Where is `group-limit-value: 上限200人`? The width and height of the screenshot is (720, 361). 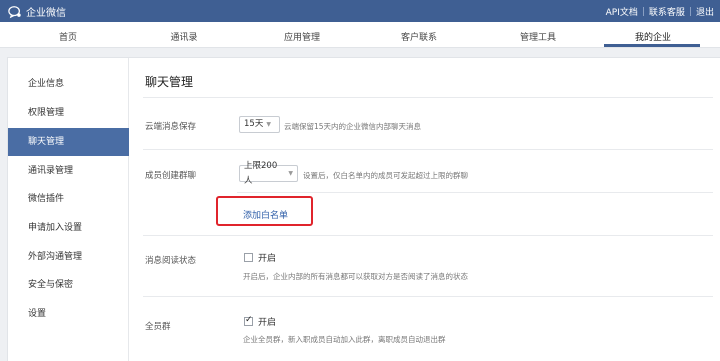
group-limit-value: 上限200人 is located at coordinates (261, 173).